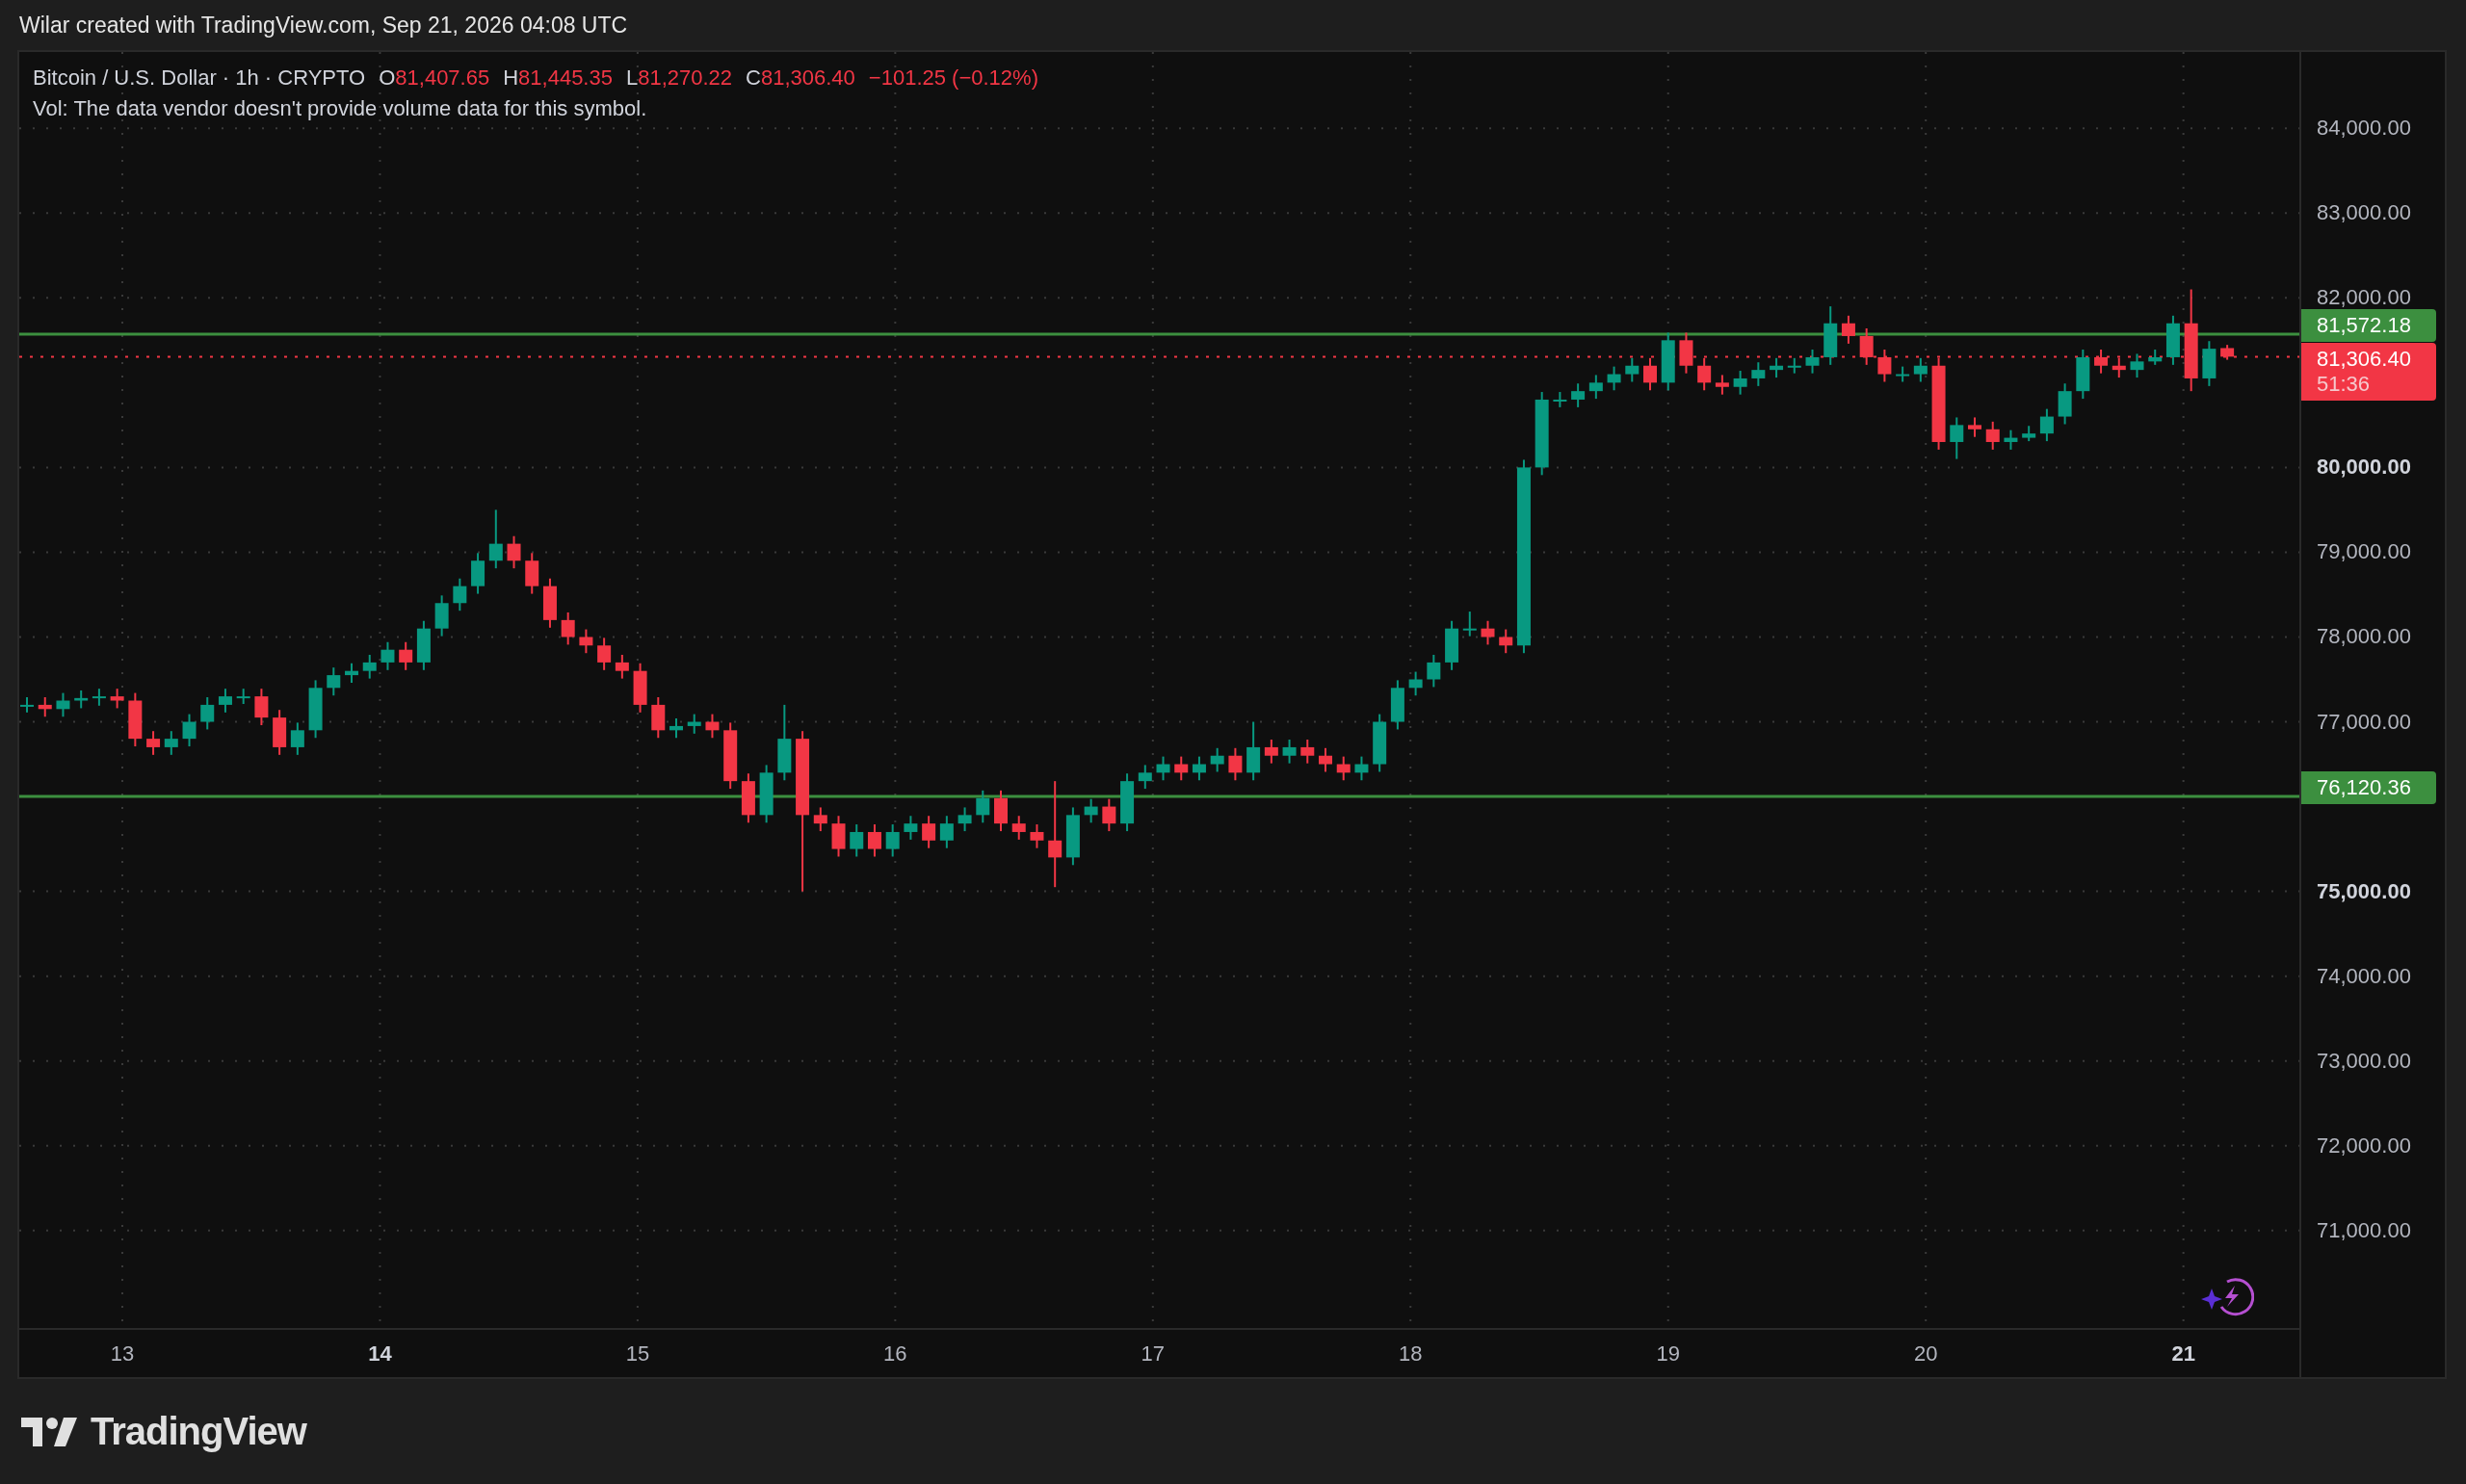 This screenshot has width=2466, height=1484. I want to click on volume-note: Vol: The data vendor doesn't provide volume data for this symbol., so click(340, 108).